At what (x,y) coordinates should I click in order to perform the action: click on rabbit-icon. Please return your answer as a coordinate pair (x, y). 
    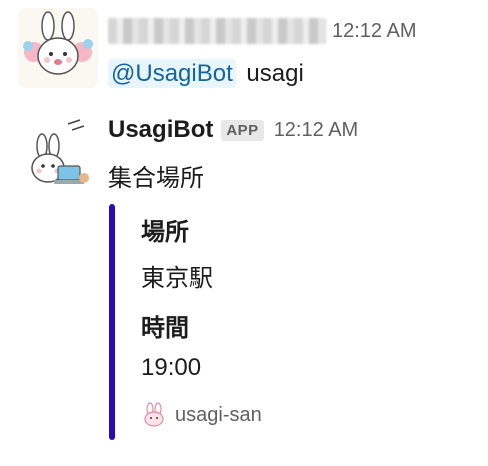
    Looking at the image, I should click on (154, 415).